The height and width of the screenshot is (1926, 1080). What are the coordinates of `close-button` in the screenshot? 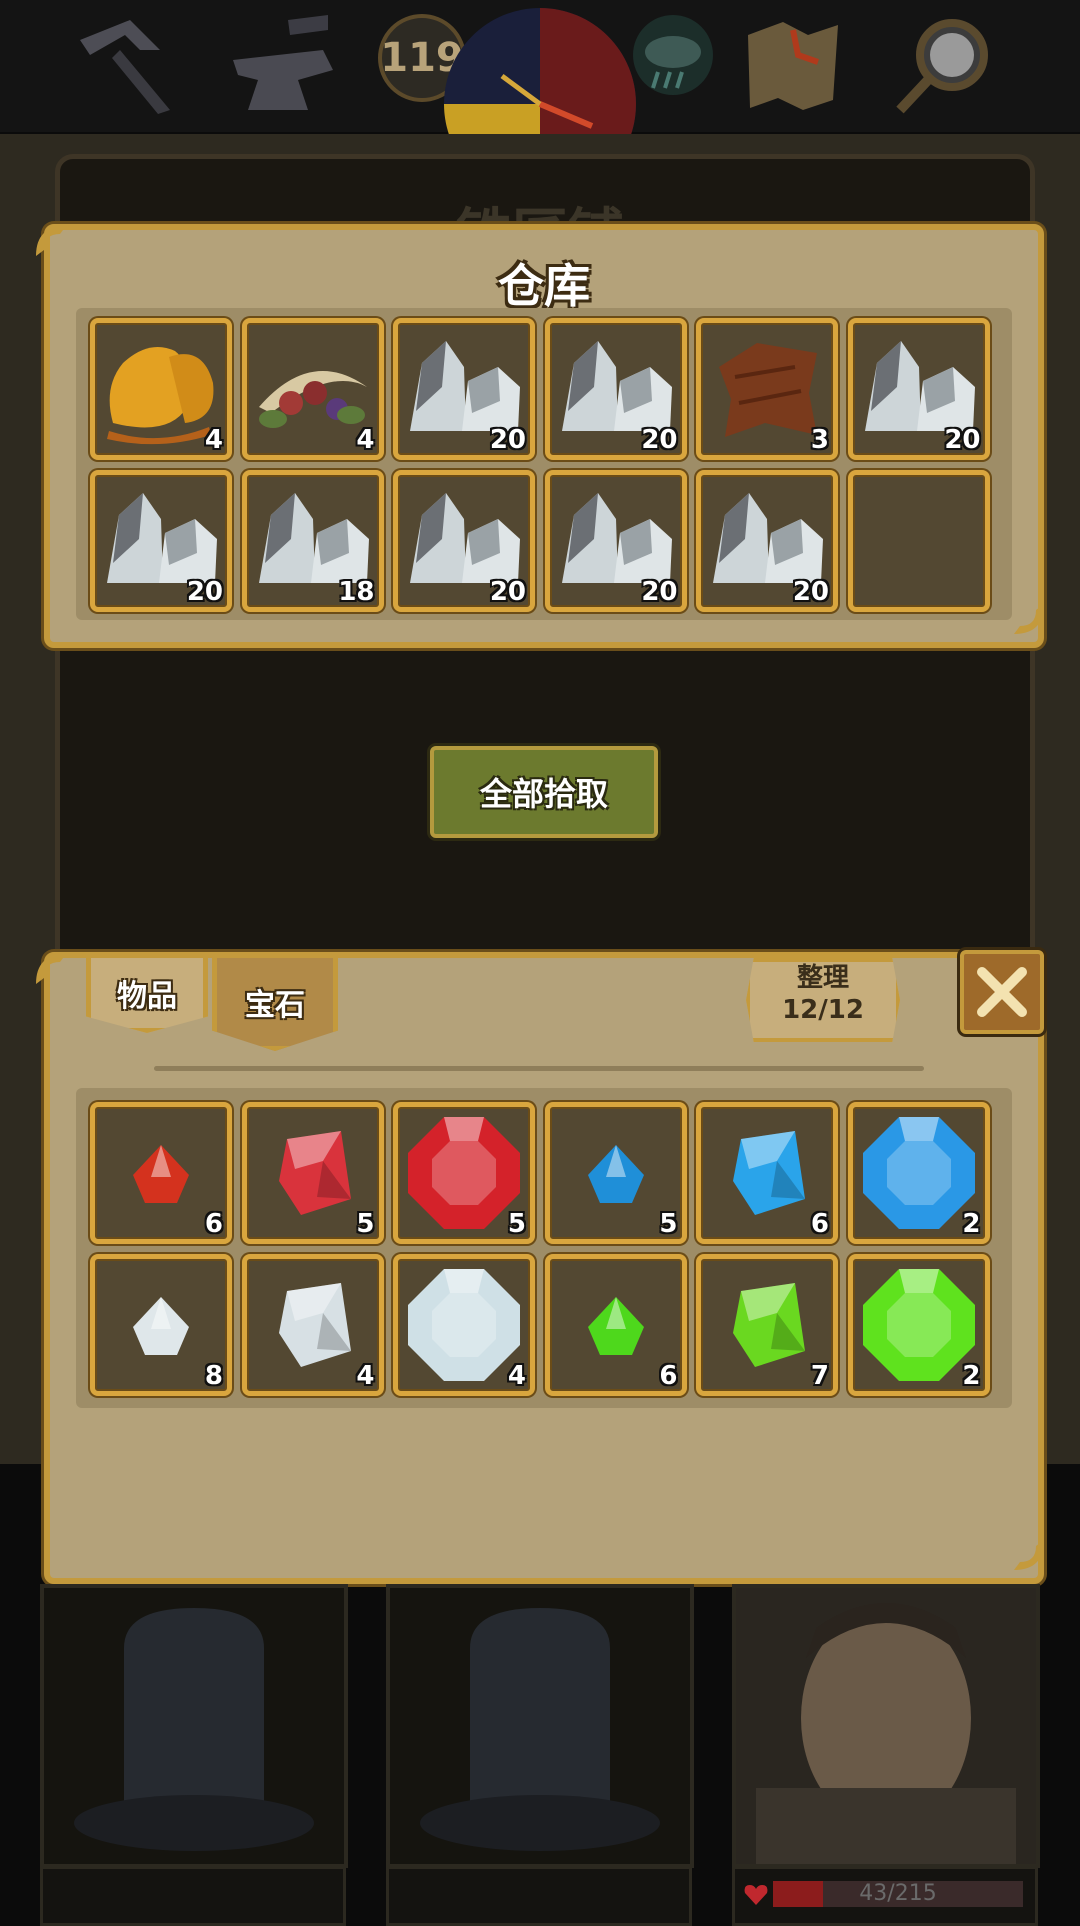 It's located at (1002, 992).